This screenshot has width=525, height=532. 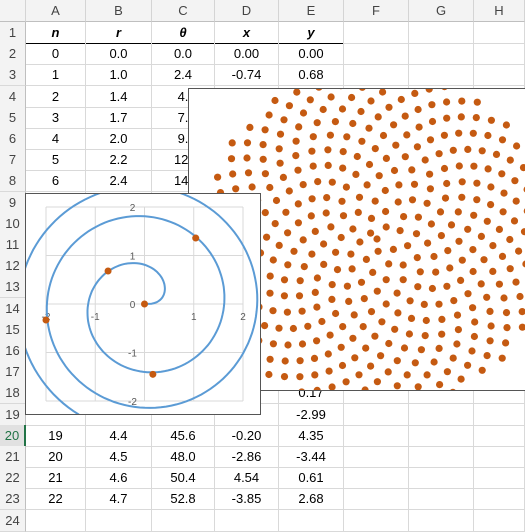 What do you see at coordinates (311, 75) in the screenshot?
I see `sheet-cell: 0.68` at bounding box center [311, 75].